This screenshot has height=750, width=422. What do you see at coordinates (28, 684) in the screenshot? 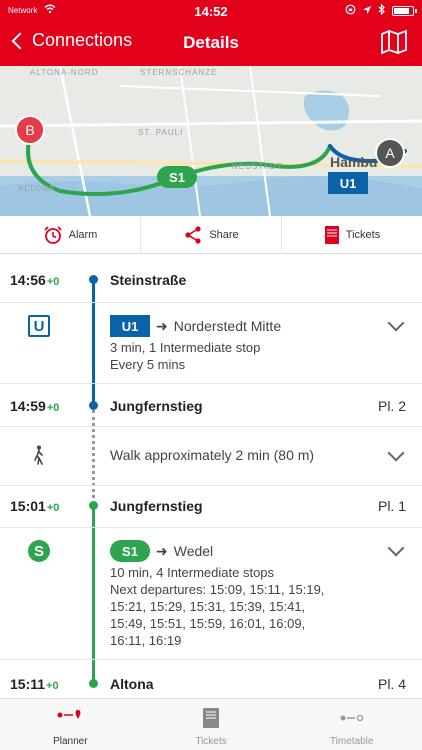
I see `arrival-time: 15:11` at bounding box center [28, 684].